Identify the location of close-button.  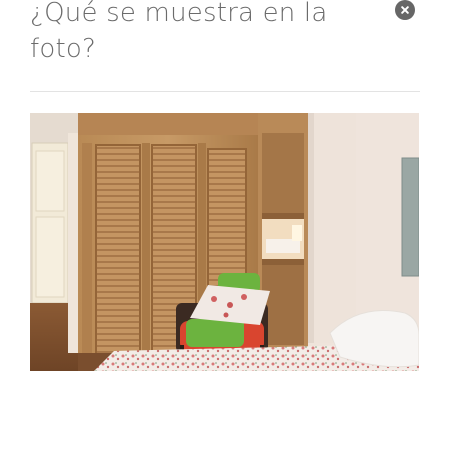
(405, 10).